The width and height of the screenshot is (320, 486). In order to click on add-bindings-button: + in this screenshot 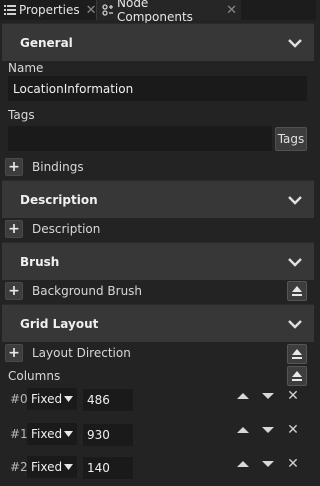, I will do `click(14, 167)`.